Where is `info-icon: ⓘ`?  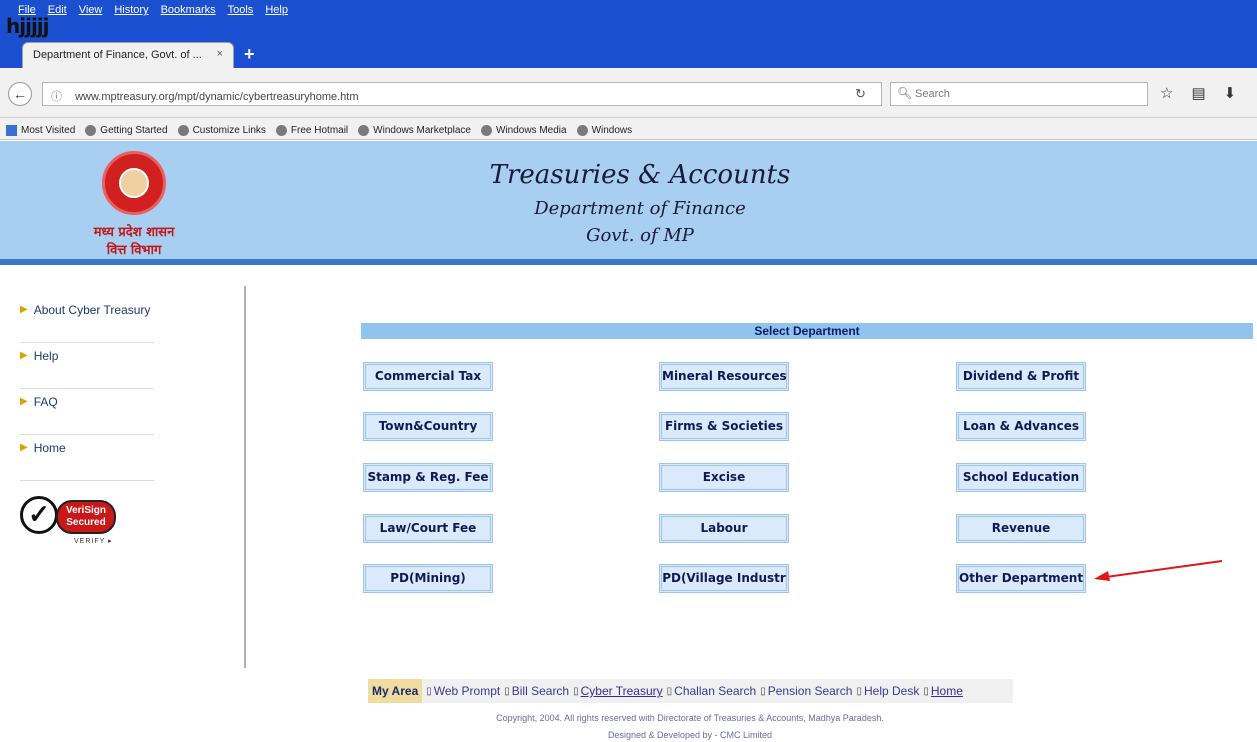
info-icon: ⓘ is located at coordinates (56, 97).